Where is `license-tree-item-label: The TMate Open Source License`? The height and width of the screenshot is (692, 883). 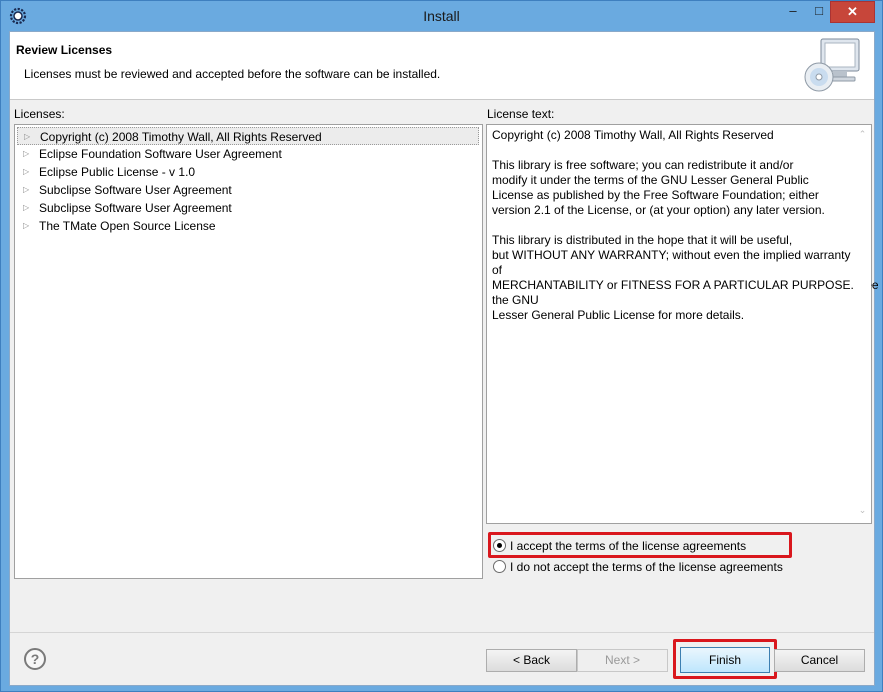
license-tree-item-label: The TMate Open Source License is located at coordinates (127, 226).